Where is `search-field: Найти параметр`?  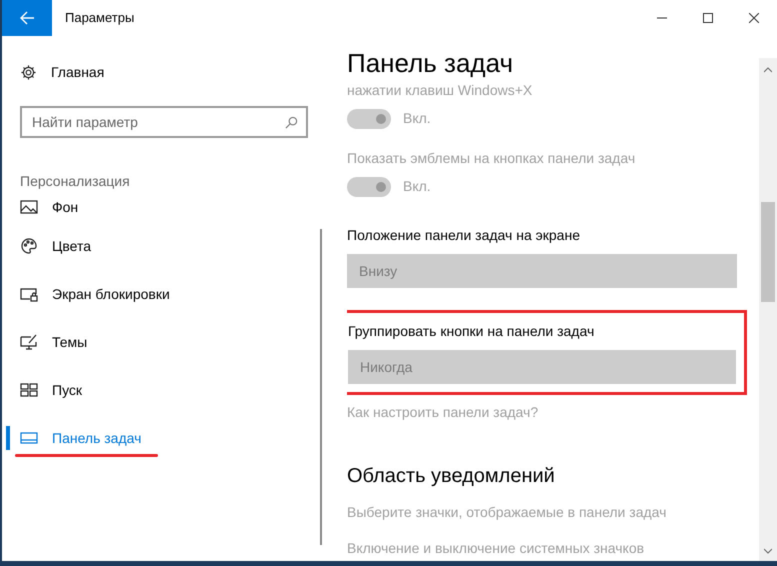 search-field: Найти параметр is located at coordinates (164, 122).